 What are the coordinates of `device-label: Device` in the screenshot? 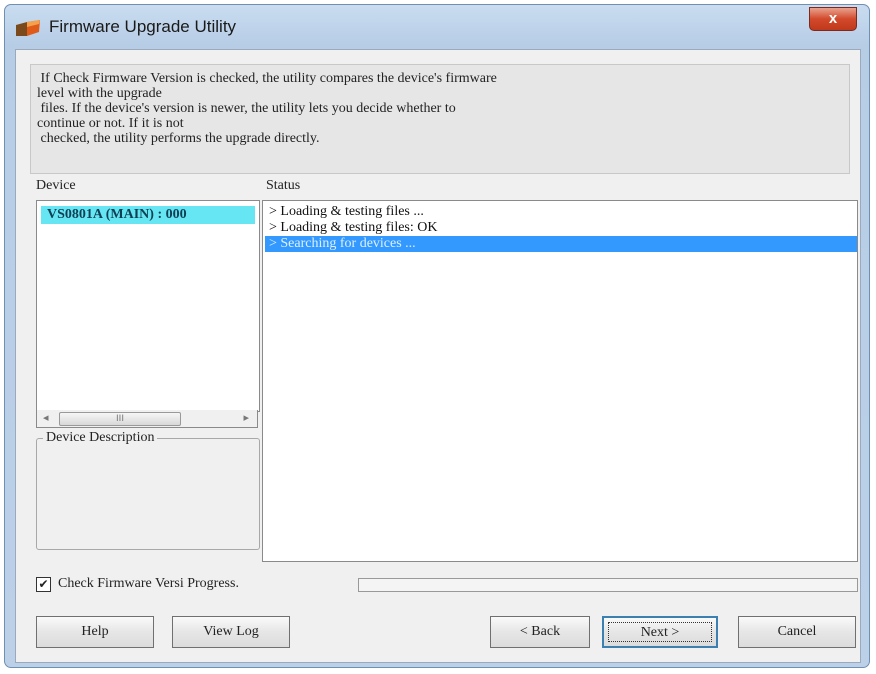 It's located at (56, 185).